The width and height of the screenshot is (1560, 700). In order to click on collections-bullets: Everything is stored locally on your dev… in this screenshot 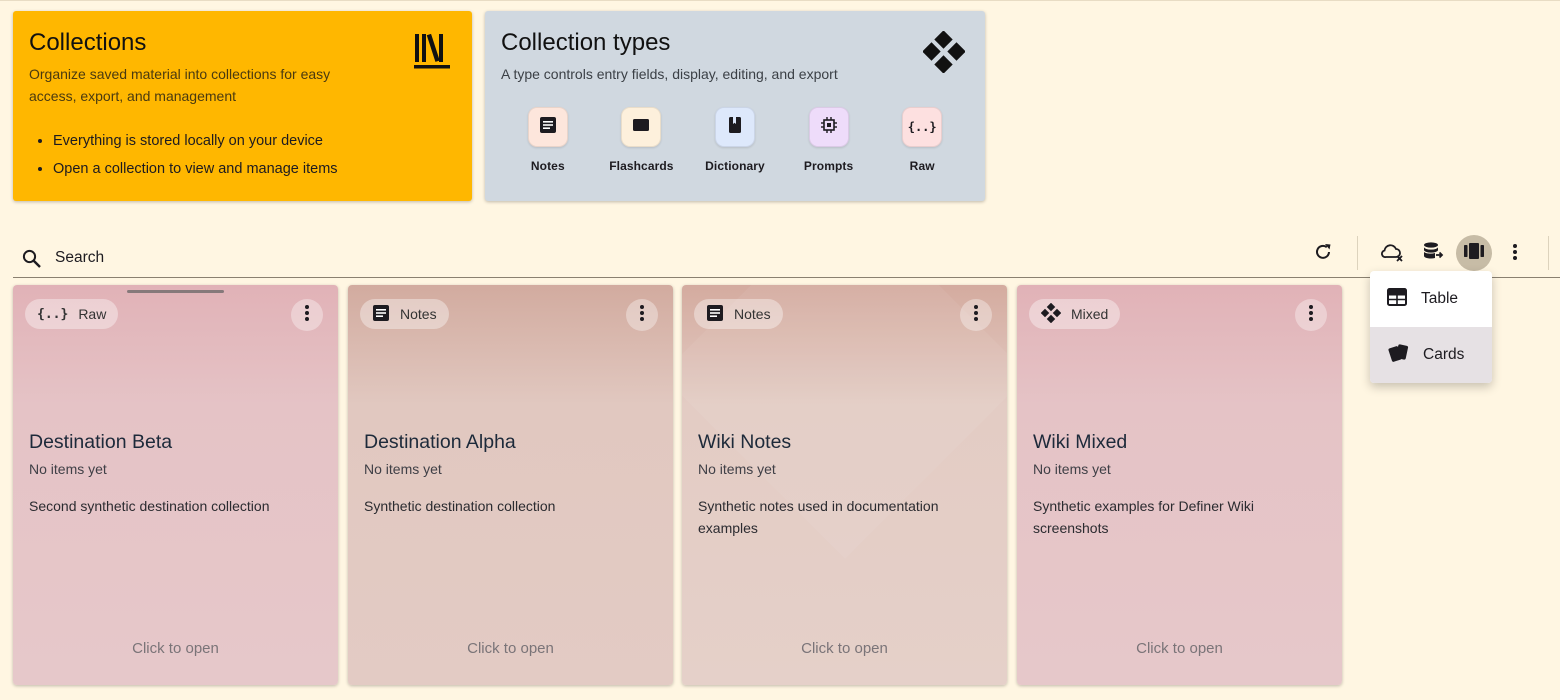, I will do `click(242, 155)`.